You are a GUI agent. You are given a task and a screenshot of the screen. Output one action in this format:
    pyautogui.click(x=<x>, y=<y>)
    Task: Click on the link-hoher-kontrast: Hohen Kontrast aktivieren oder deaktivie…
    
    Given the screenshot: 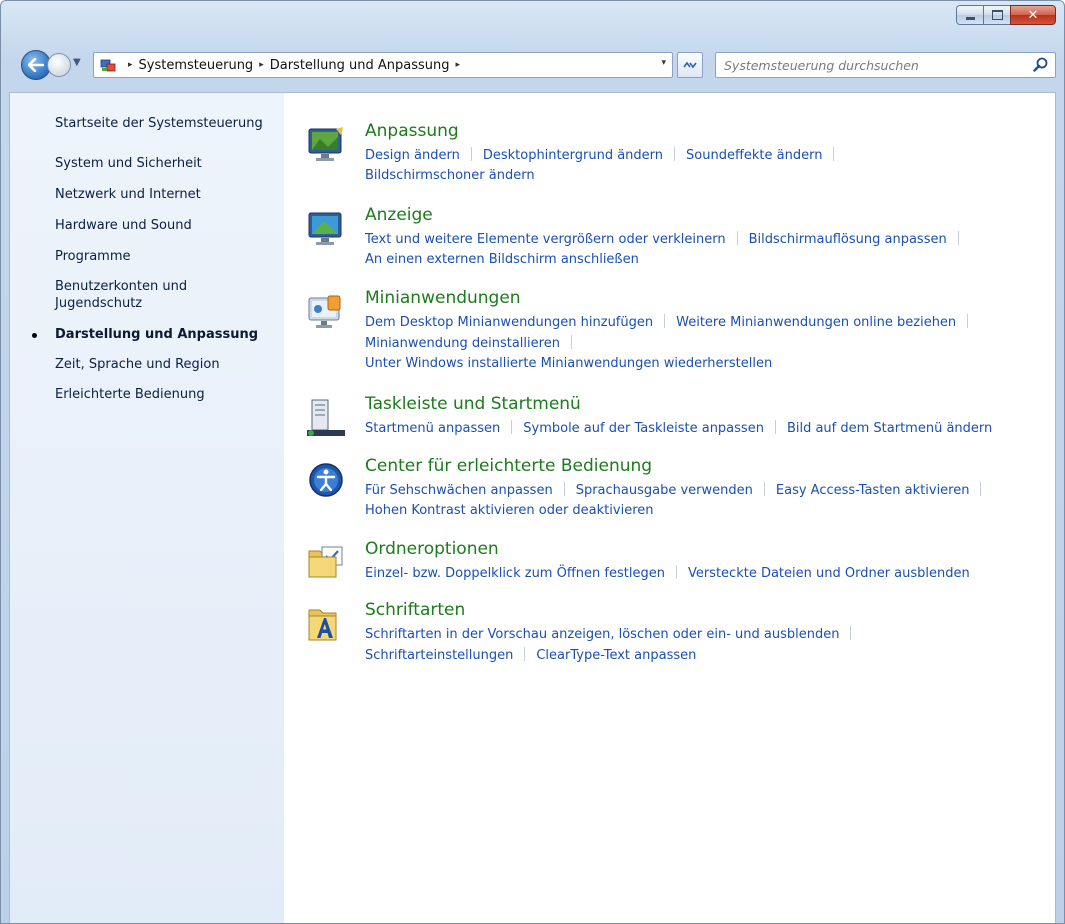 What is the action you would take?
    pyautogui.click(x=509, y=510)
    